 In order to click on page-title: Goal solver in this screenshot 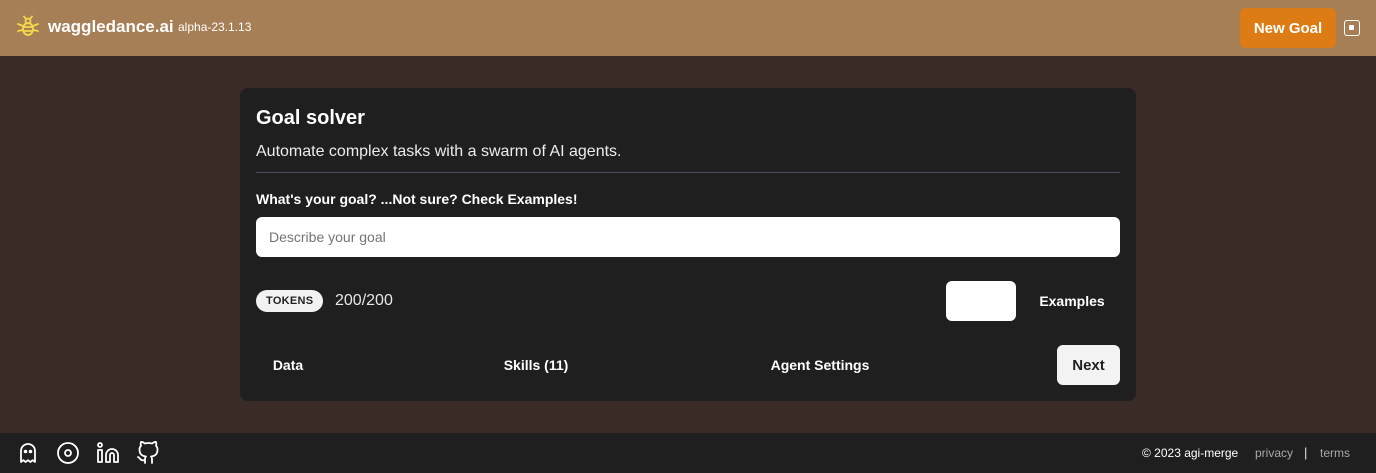, I will do `click(310, 118)`.